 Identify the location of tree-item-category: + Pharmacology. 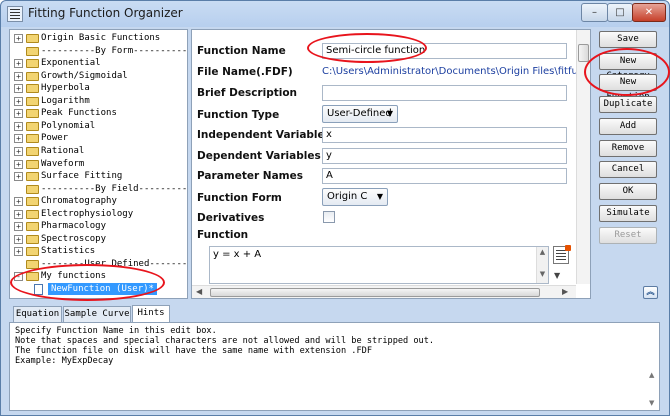
(98, 226).